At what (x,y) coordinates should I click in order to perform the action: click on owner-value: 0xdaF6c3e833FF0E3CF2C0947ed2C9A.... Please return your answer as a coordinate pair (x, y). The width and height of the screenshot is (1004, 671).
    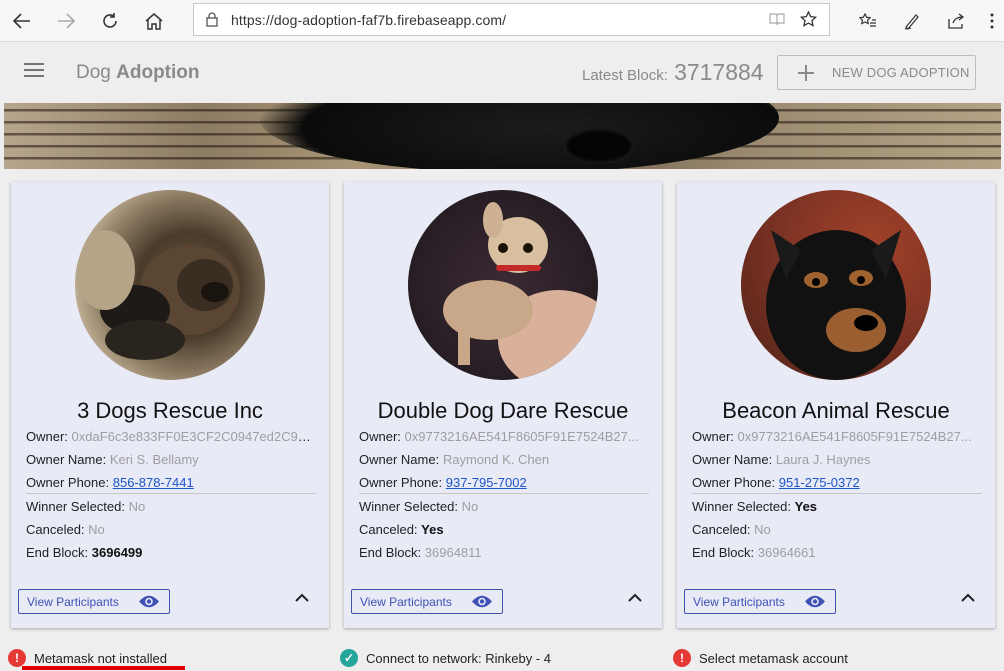
    Looking at the image, I should click on (193, 436).